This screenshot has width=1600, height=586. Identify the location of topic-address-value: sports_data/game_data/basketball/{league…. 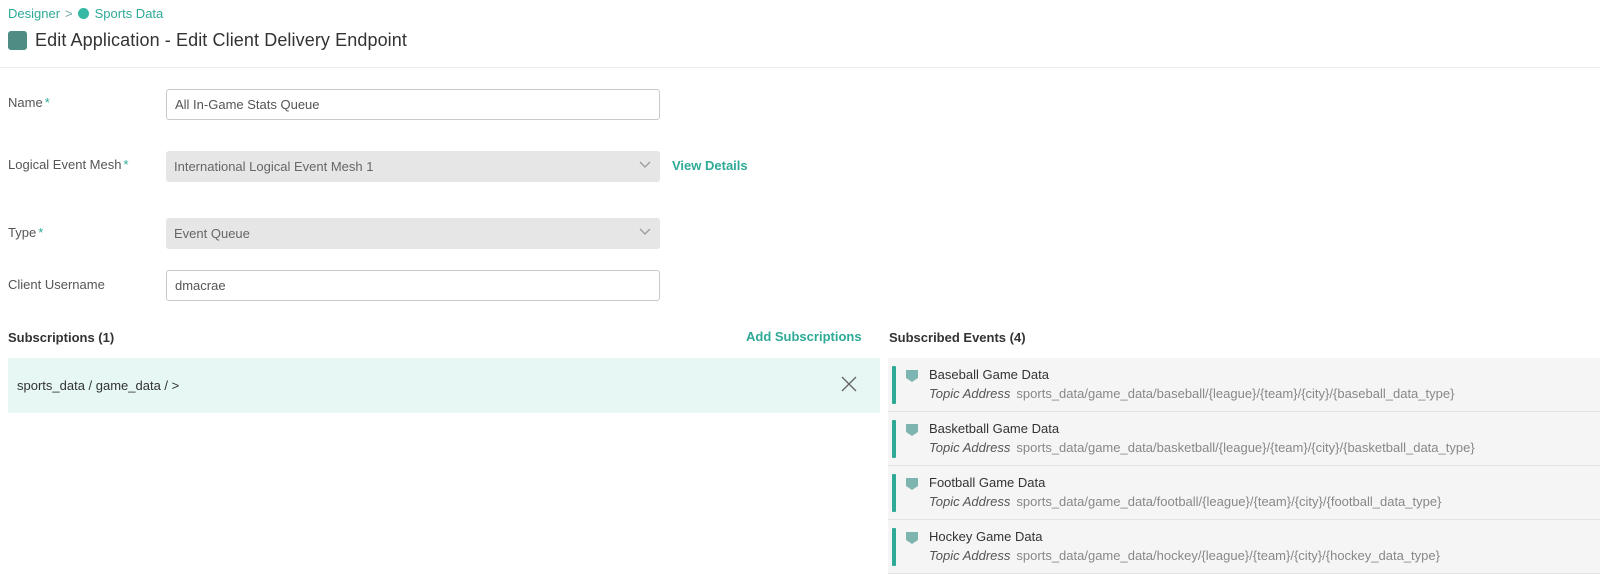
(1245, 447).